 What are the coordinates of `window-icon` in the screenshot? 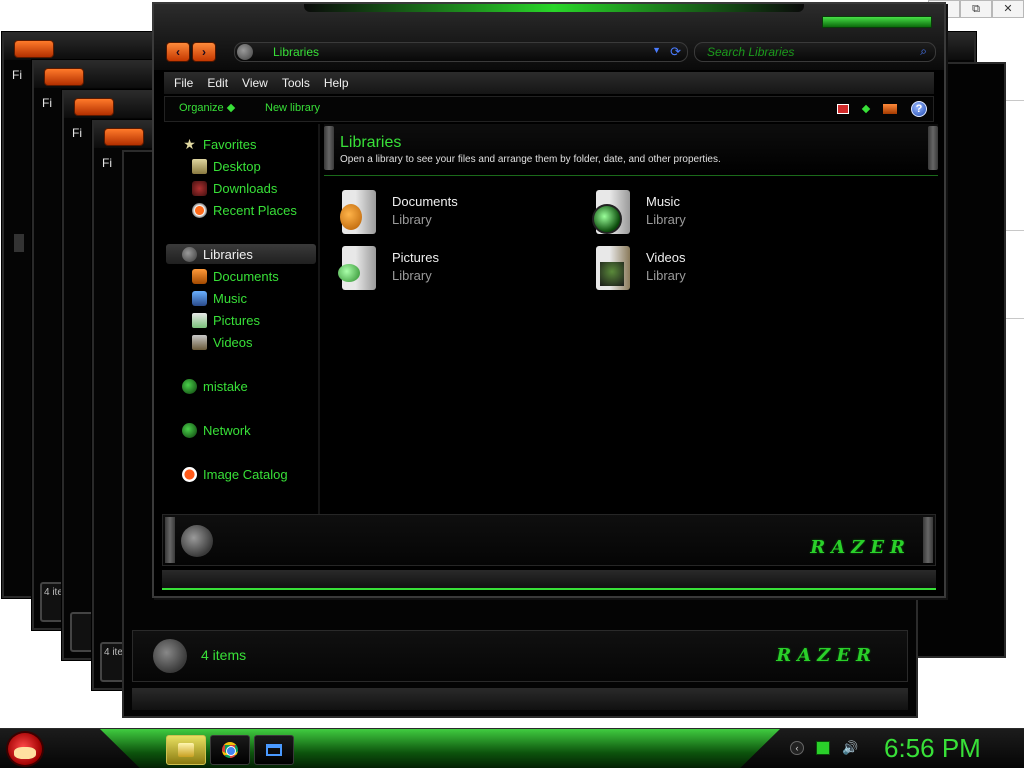 It's located at (274, 750).